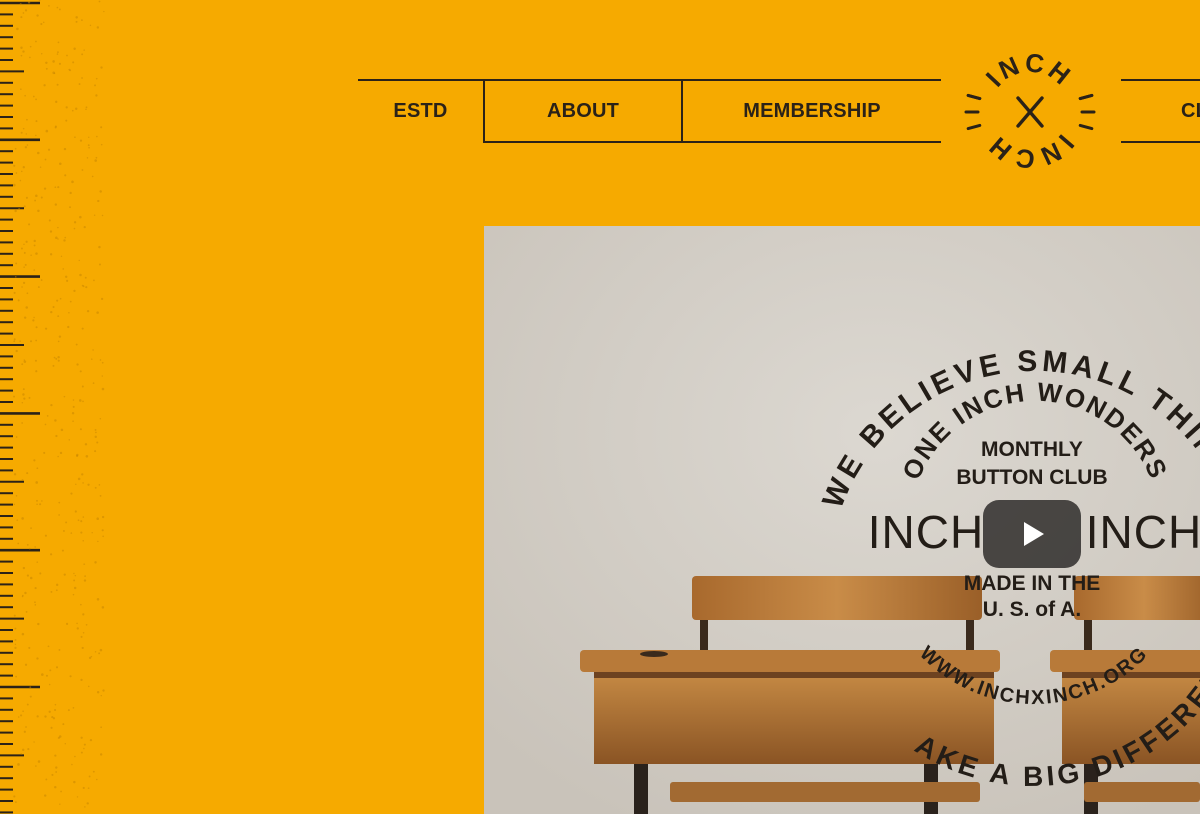 The image size is (1200, 814). I want to click on inch-x-inch-logo: INCH INCH, so click(1030, 112).